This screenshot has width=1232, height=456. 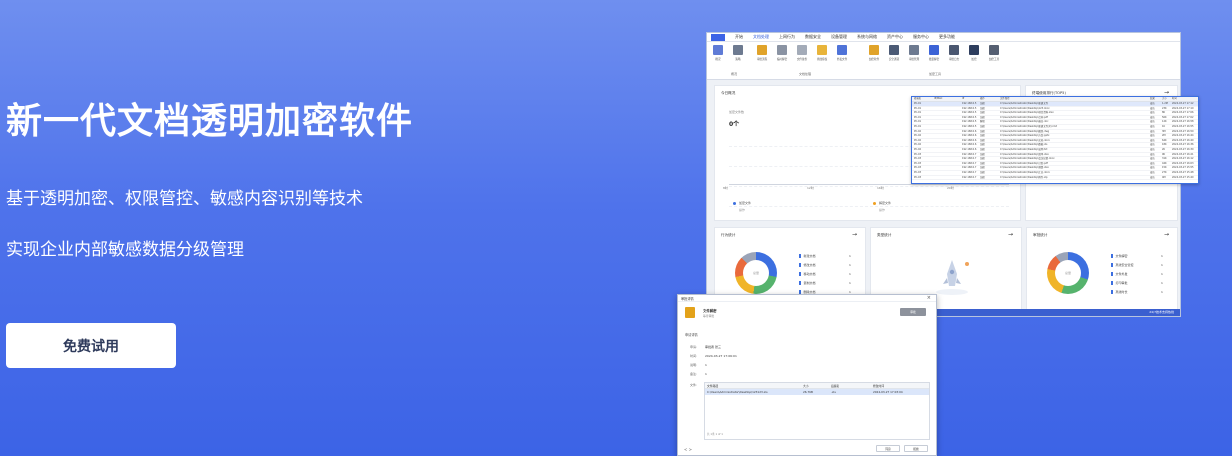 What do you see at coordinates (969, 154) in the screenshot?
I see `table-cell: 192.168.0.7` at bounding box center [969, 154].